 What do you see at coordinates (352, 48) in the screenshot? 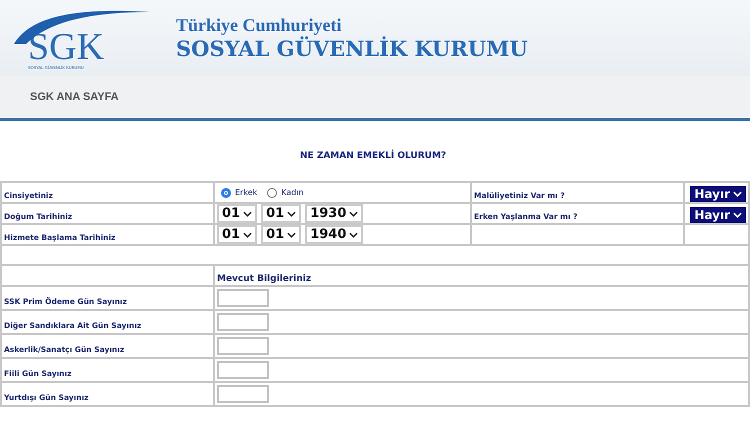
I see `header-title: SOSYAL GÜVENLİK KURUMU` at bounding box center [352, 48].